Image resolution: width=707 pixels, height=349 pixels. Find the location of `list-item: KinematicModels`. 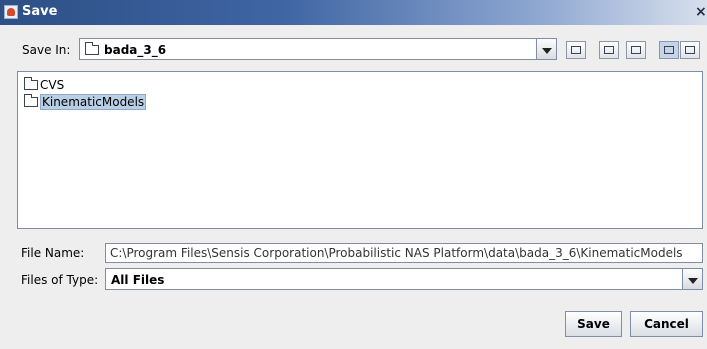

list-item: KinematicModels is located at coordinates (86, 102).